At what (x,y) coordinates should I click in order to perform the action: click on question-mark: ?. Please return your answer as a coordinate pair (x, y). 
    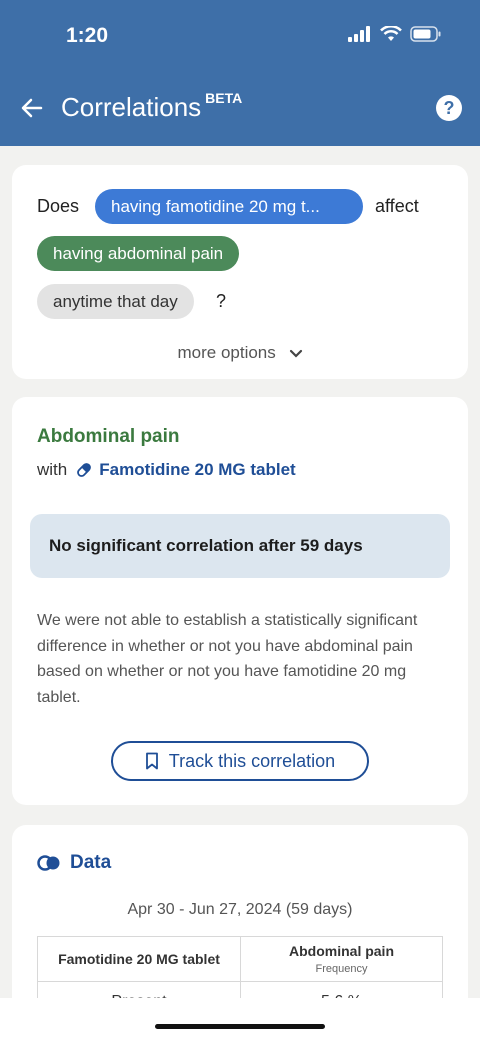
    Looking at the image, I should click on (221, 301).